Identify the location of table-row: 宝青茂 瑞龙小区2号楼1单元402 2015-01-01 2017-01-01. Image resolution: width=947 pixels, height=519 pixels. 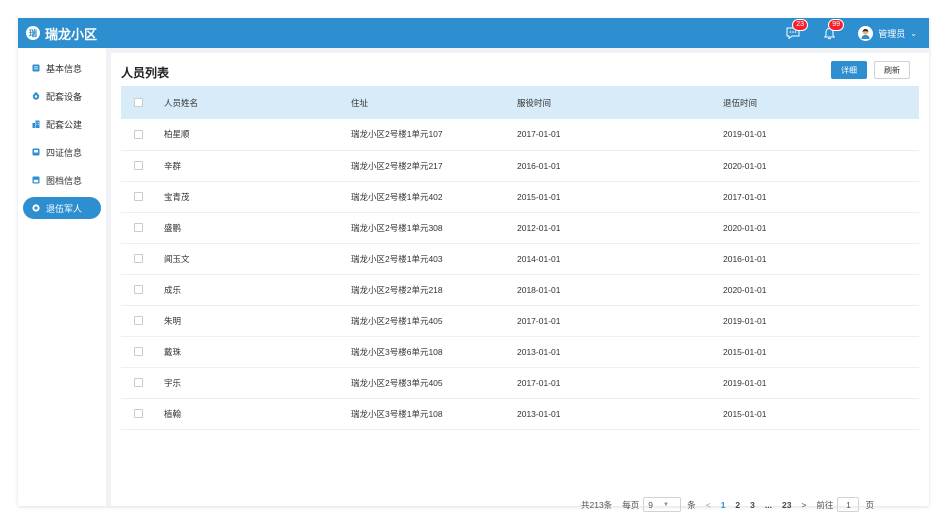
(520, 196).